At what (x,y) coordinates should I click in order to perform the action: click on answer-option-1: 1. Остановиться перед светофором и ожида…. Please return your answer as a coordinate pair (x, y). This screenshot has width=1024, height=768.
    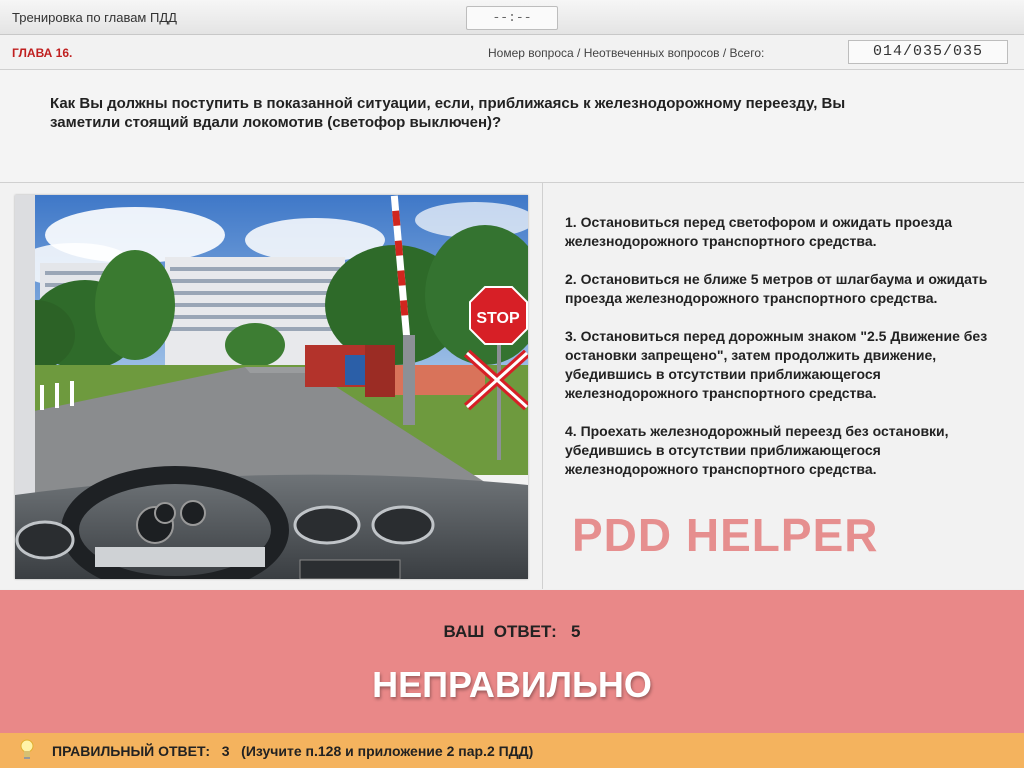
    Looking at the image, I should click on (785, 232).